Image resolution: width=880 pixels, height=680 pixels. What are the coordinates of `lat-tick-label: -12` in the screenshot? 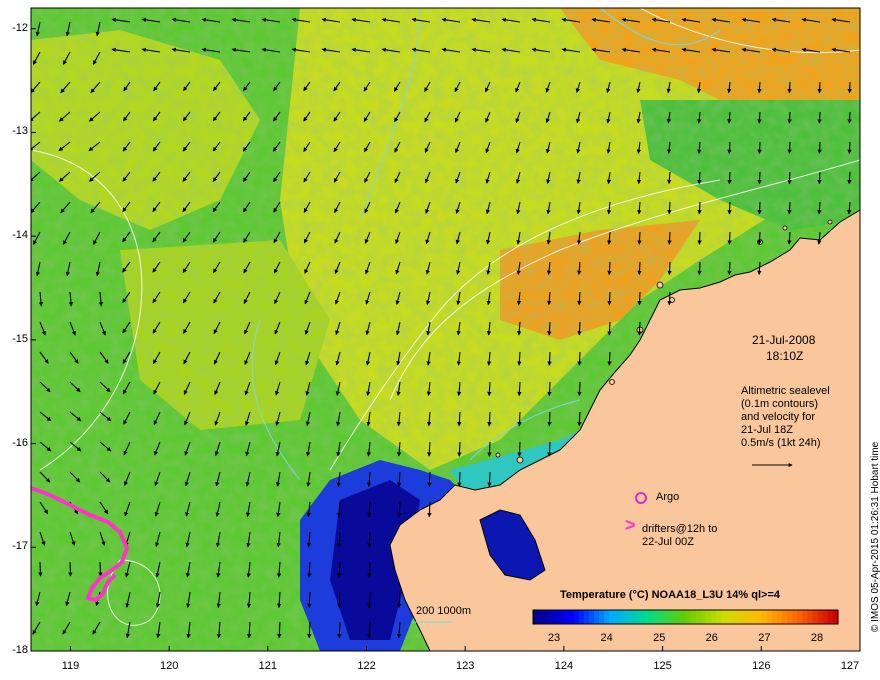 It's located at (20, 27).